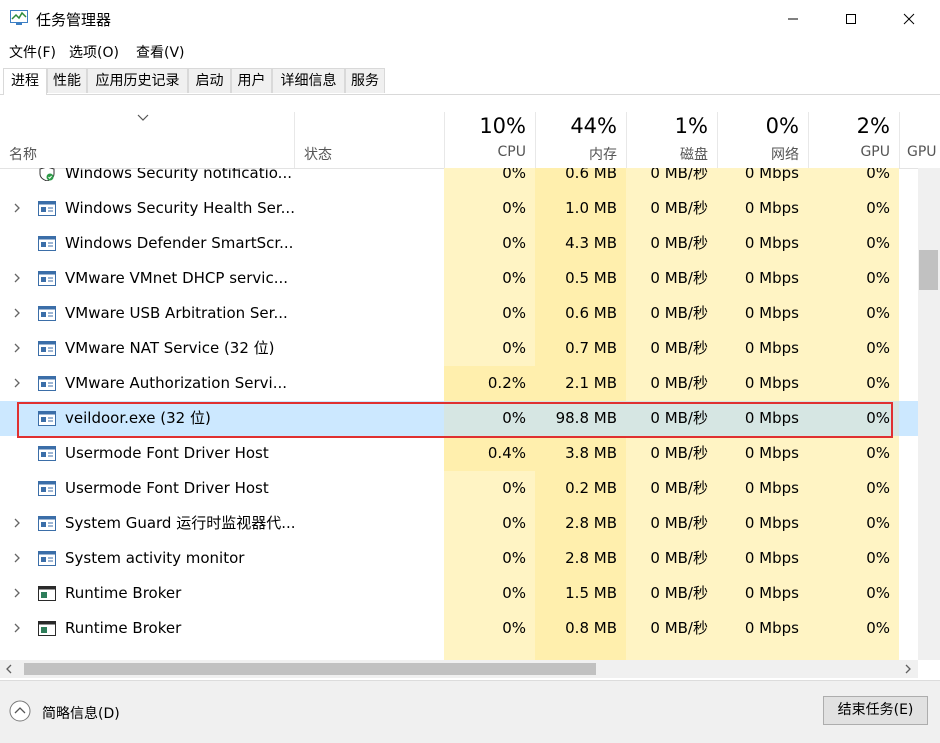 This screenshot has width=940, height=743. I want to click on menu-bar: 文件(F) 选项(O) 查看(V), so click(470, 51).